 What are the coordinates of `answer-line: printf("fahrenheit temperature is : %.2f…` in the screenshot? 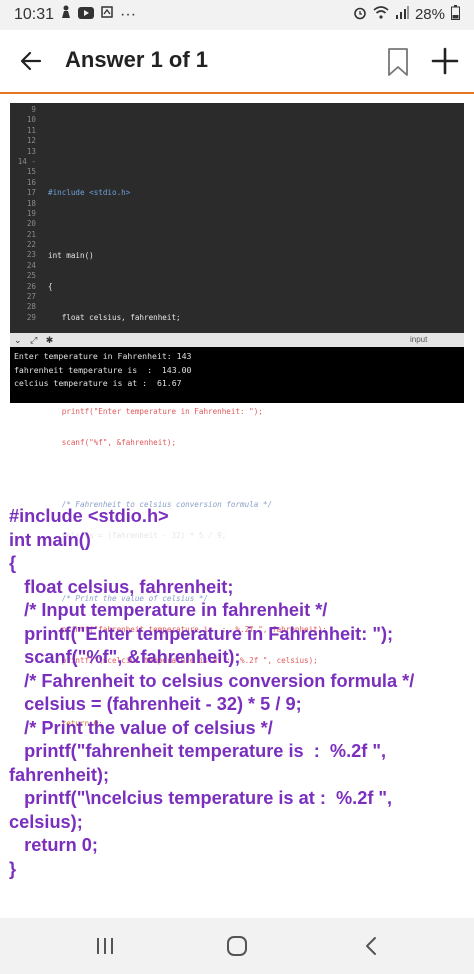 It's located at (200, 763).